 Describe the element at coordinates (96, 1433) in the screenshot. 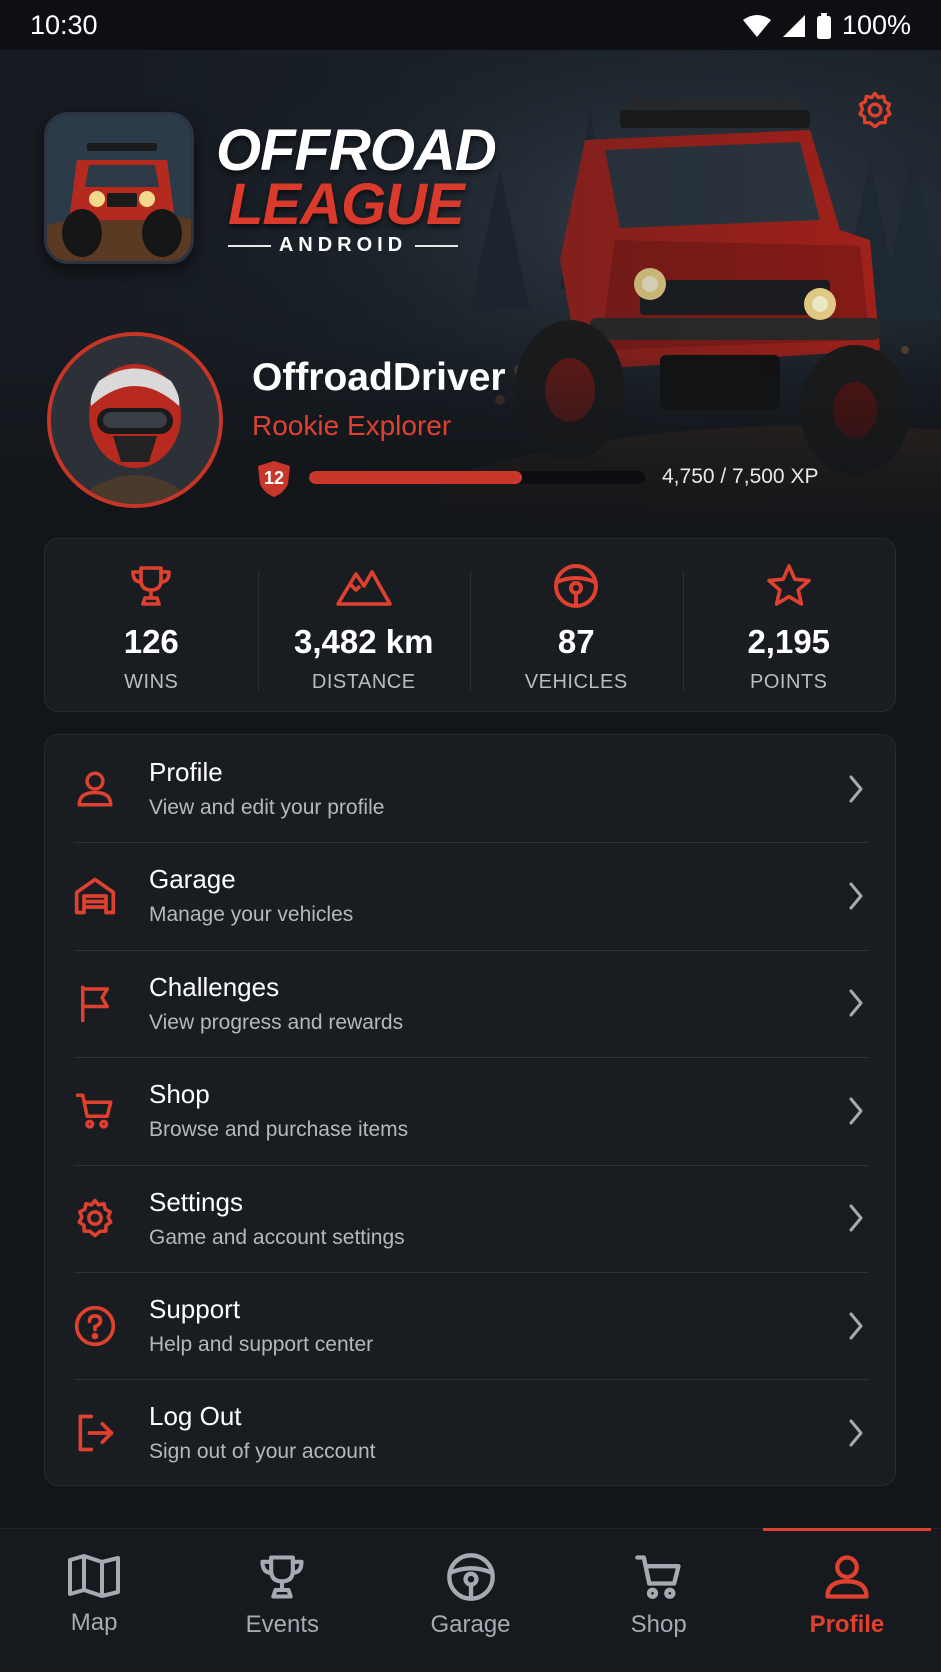

I see `logout-icon` at that location.